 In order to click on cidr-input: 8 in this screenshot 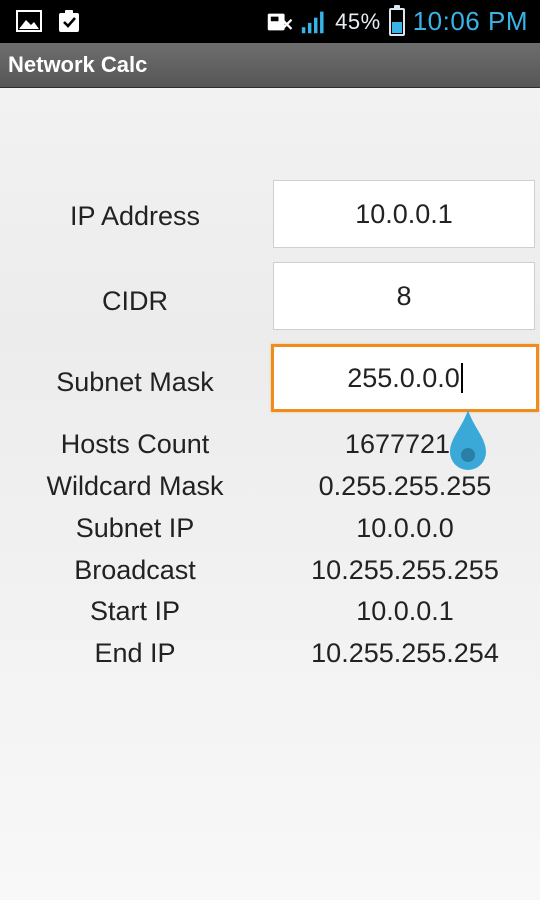, I will do `click(404, 296)`.